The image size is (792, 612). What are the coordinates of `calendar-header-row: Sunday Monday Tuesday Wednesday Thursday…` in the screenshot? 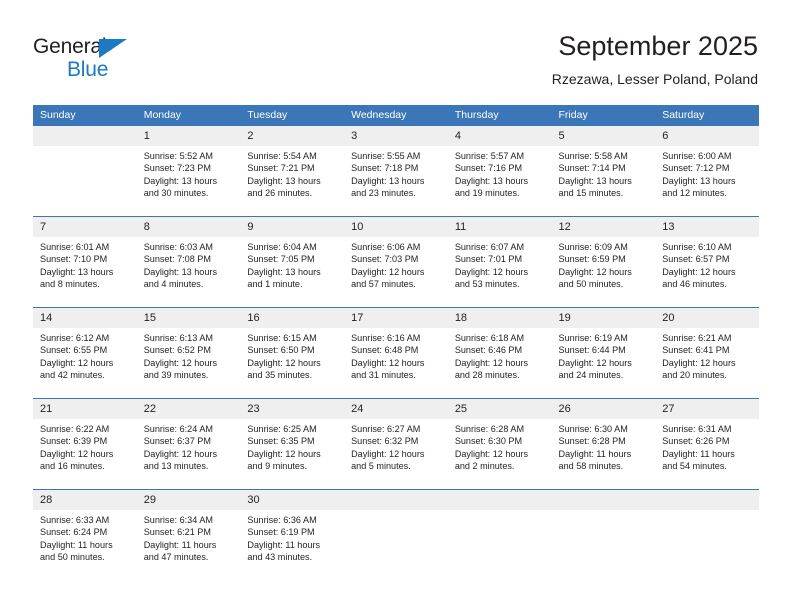 It's located at (396, 115).